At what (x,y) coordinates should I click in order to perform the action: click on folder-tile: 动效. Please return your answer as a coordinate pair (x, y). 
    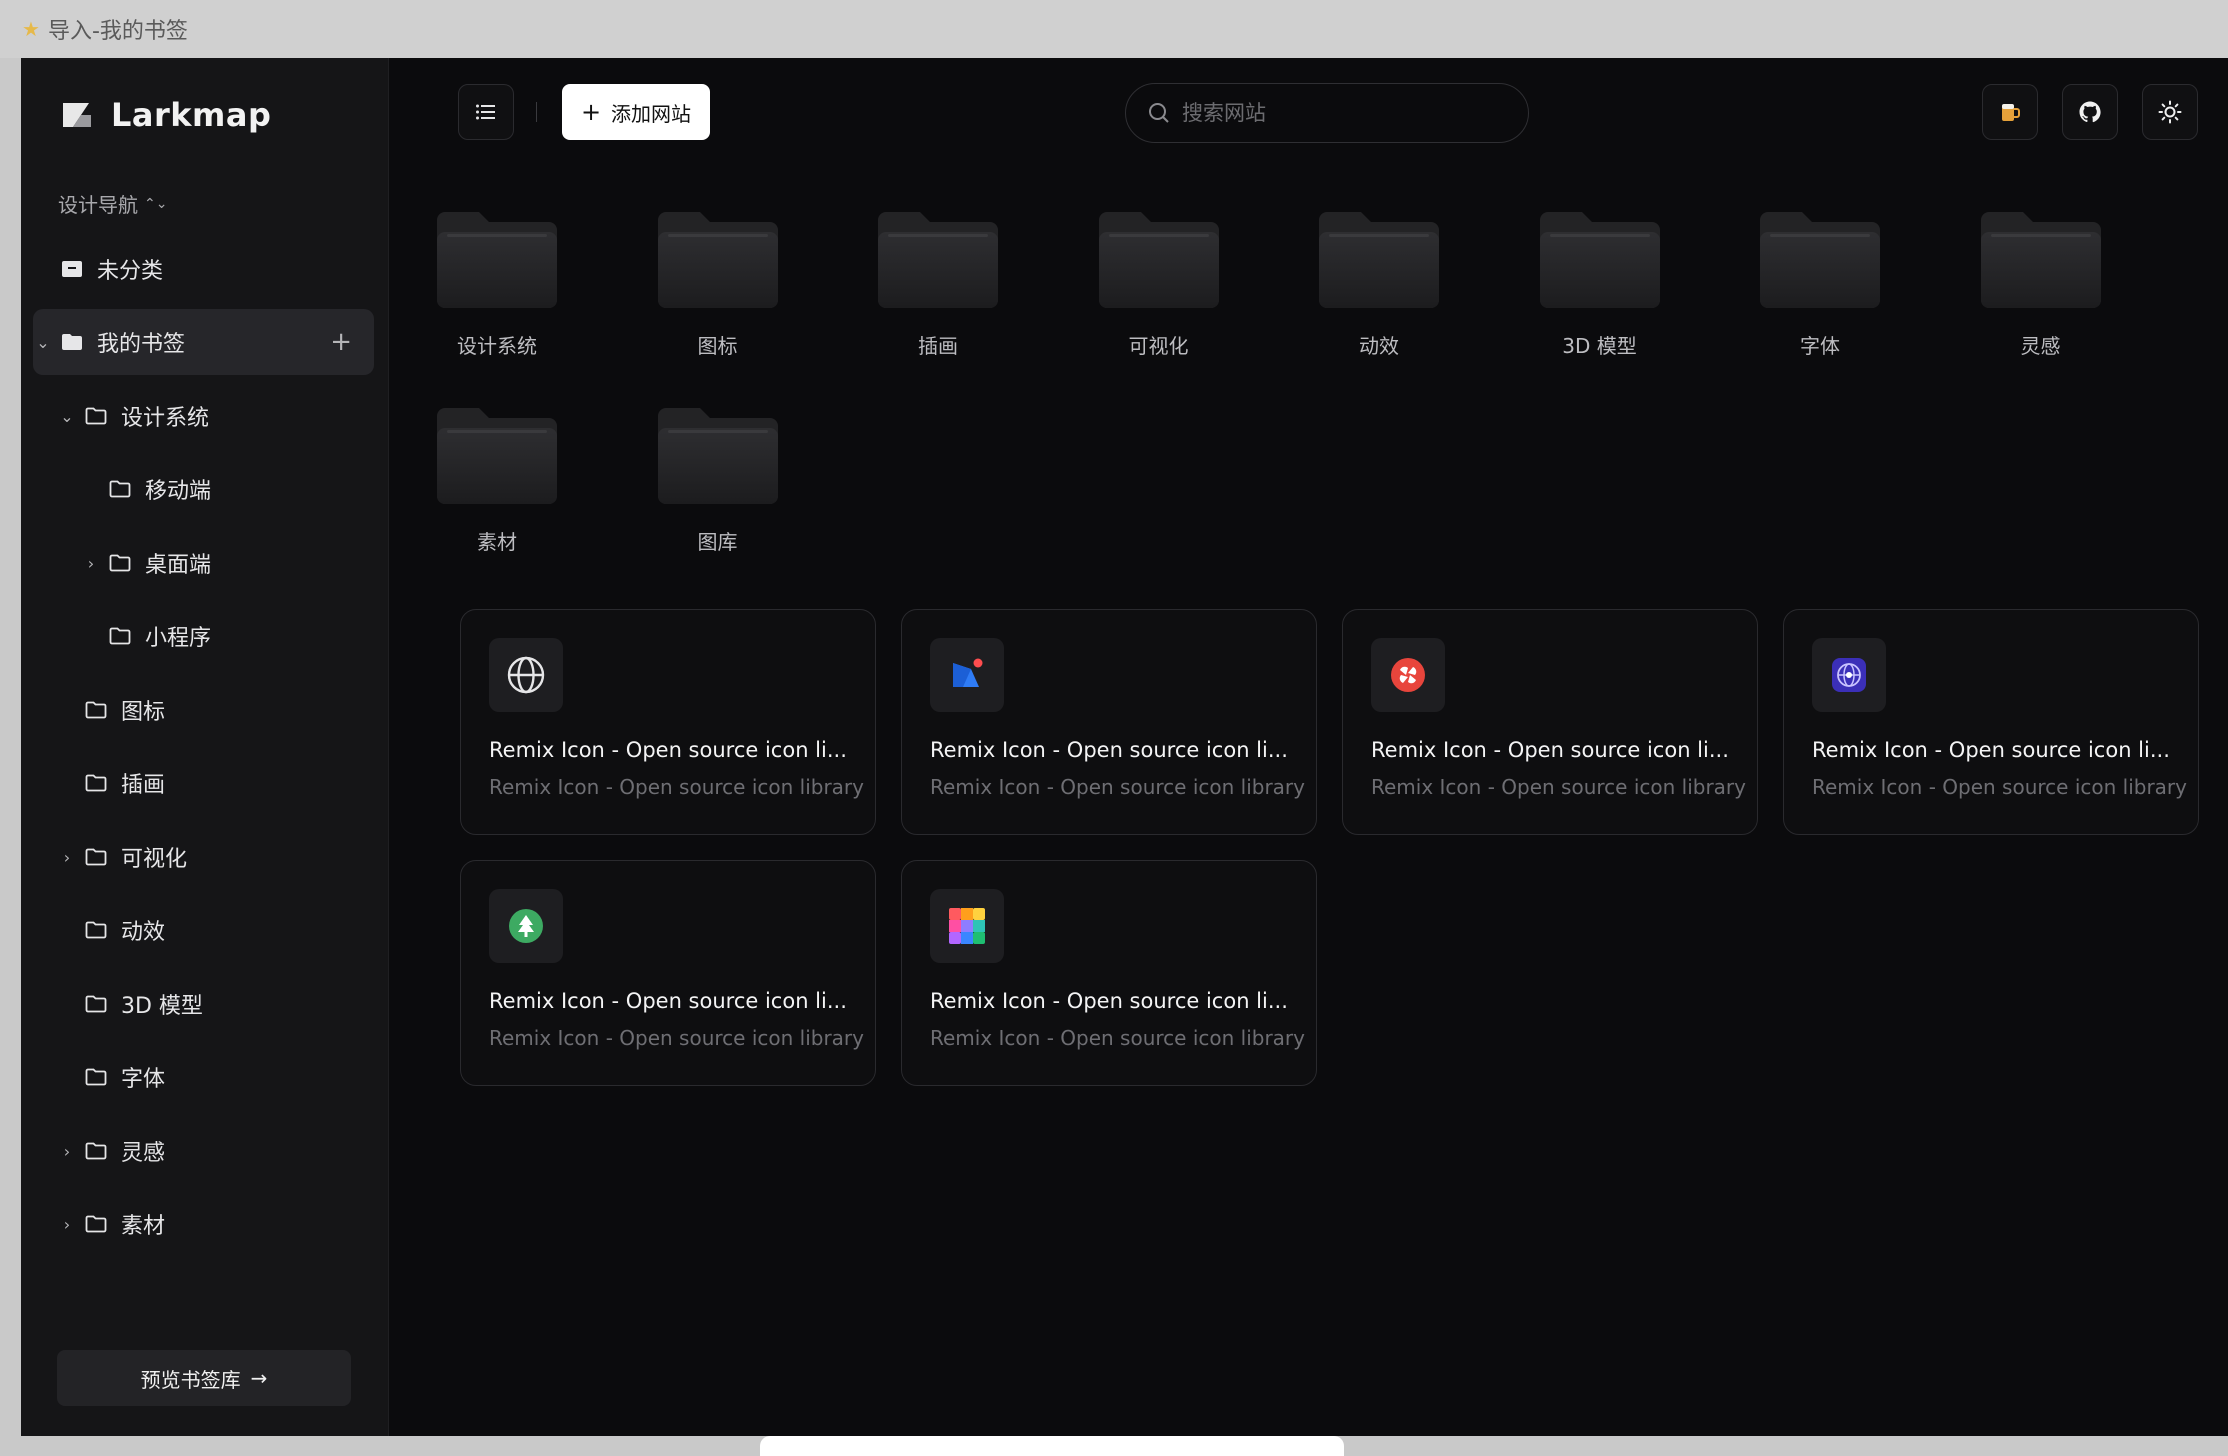
    Looking at the image, I should click on (1379, 290).